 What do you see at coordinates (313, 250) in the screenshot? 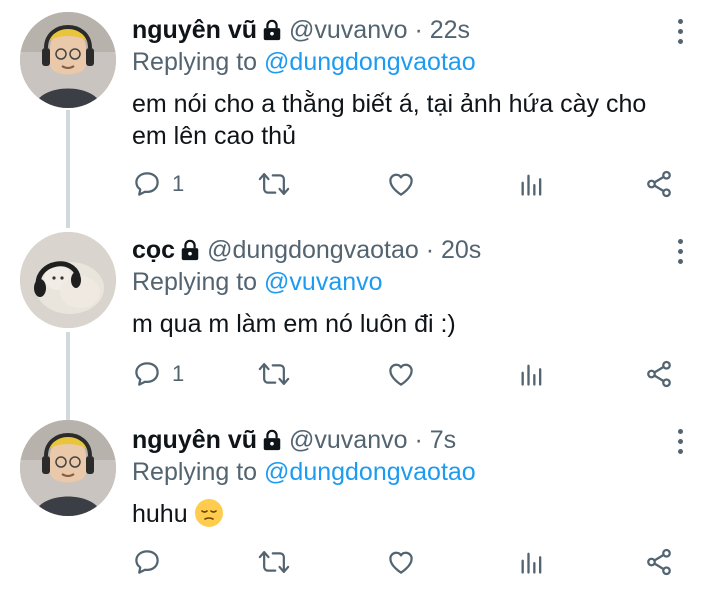
I see `user-handle: @dungdongvaotao` at bounding box center [313, 250].